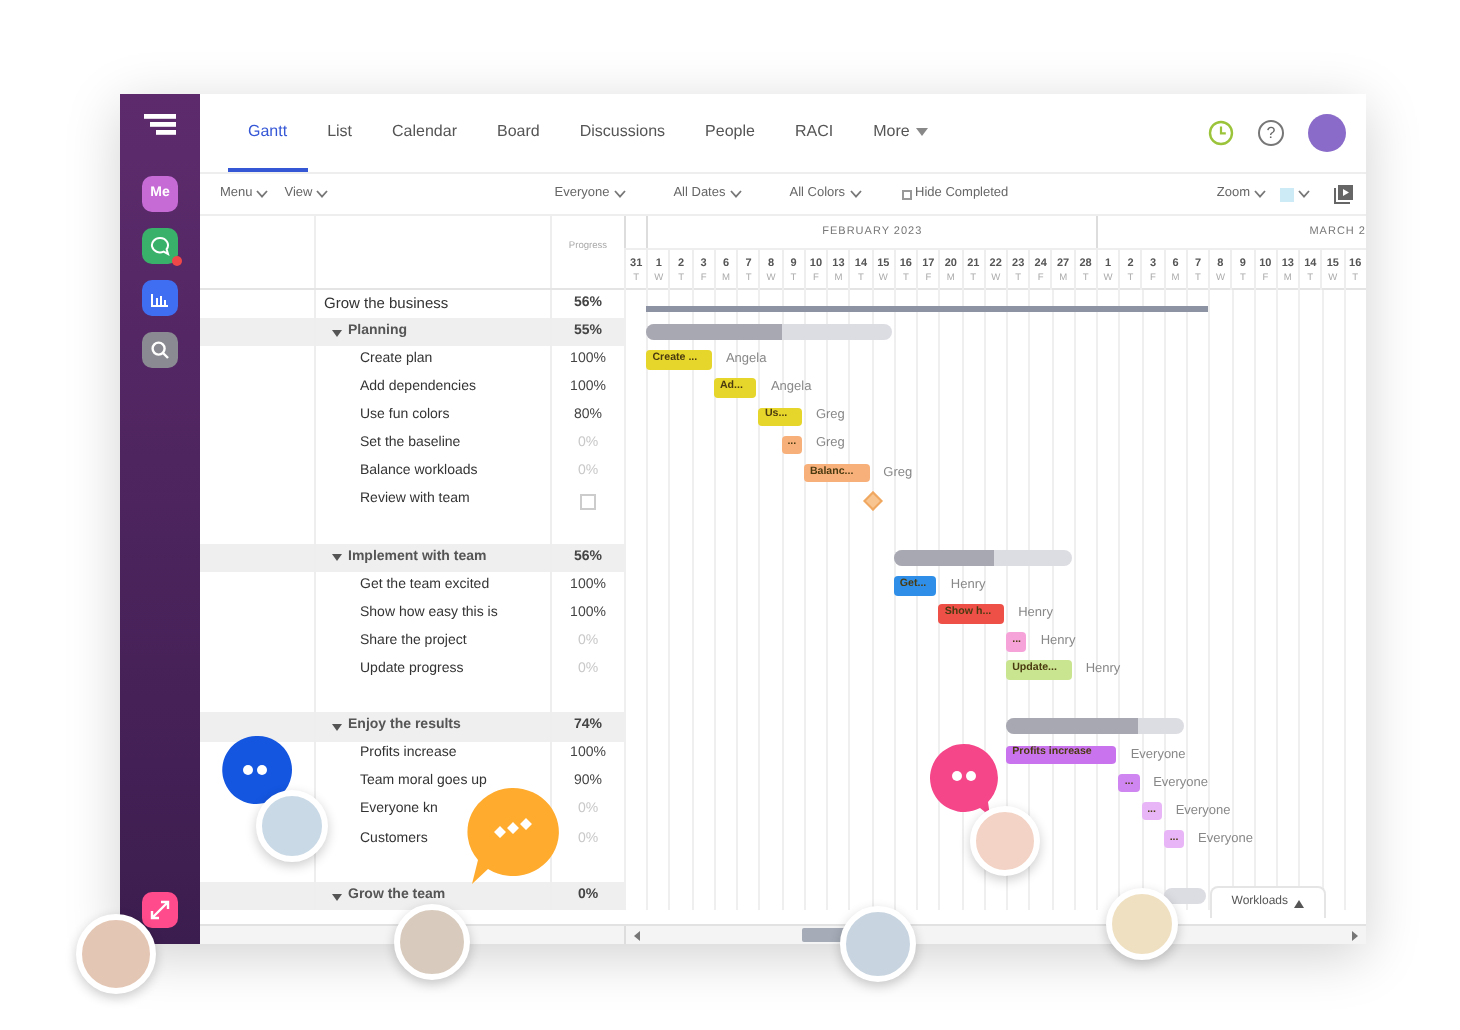 The image size is (1460, 1030). I want to click on nav-tab: More, so click(900, 133).